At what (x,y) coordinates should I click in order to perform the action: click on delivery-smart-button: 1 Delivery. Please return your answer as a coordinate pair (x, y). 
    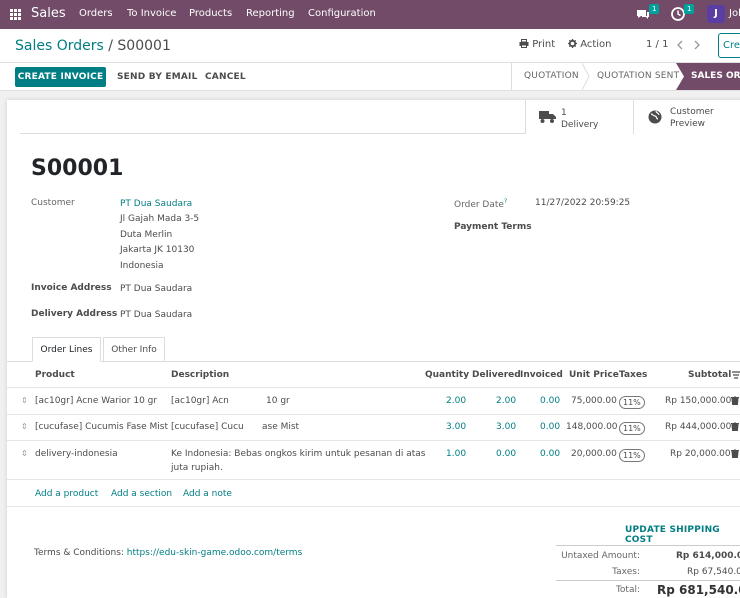
    Looking at the image, I should click on (579, 117).